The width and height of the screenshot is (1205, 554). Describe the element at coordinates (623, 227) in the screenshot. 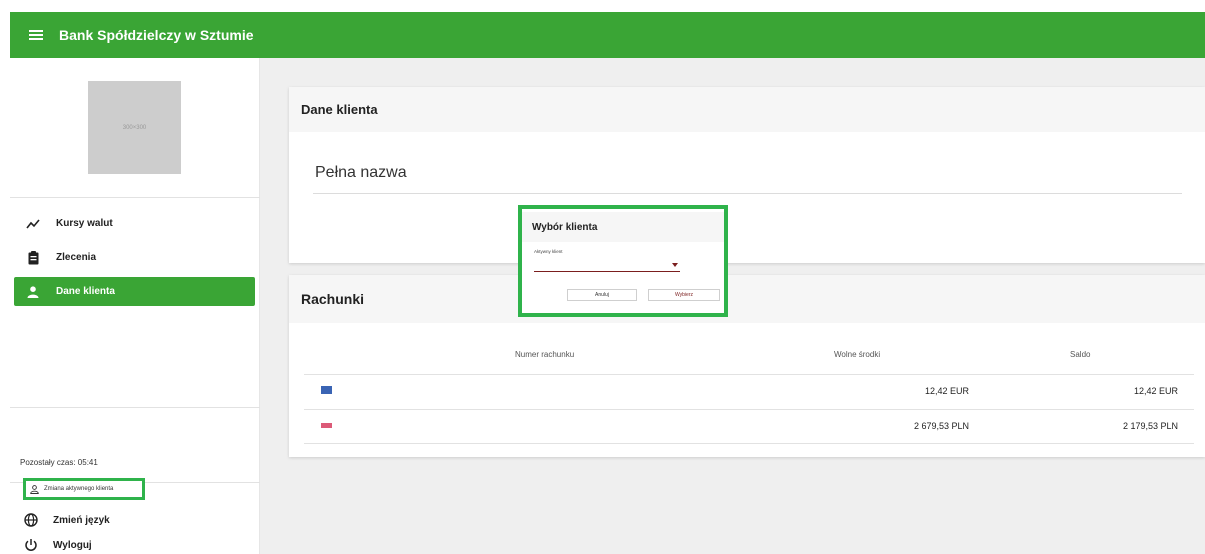

I see `dialog-title: Wybór klienta` at that location.